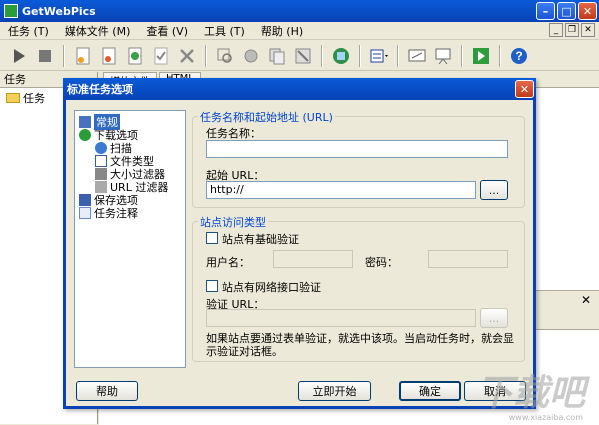 The width and height of the screenshot is (599, 425). Describe the element at coordinates (85, 135) in the screenshot. I see `globe-icon` at that location.